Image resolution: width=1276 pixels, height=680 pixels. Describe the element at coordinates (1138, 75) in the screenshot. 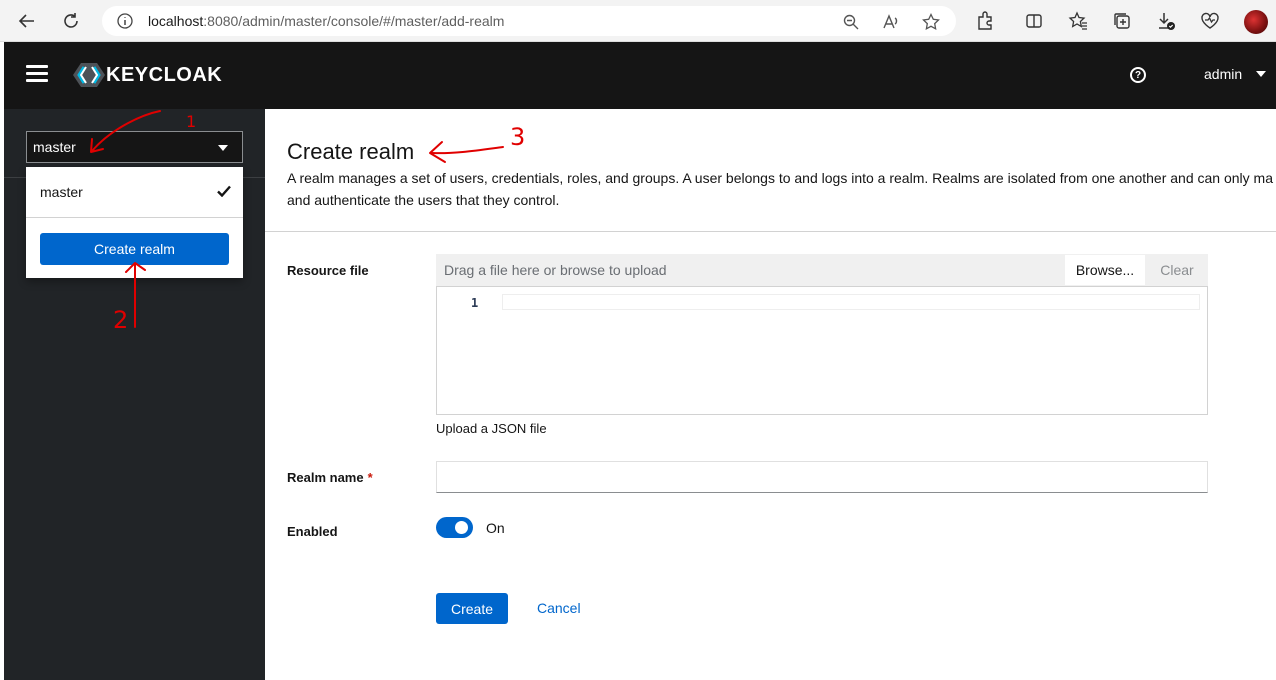

I see `help-icon: ?` at that location.